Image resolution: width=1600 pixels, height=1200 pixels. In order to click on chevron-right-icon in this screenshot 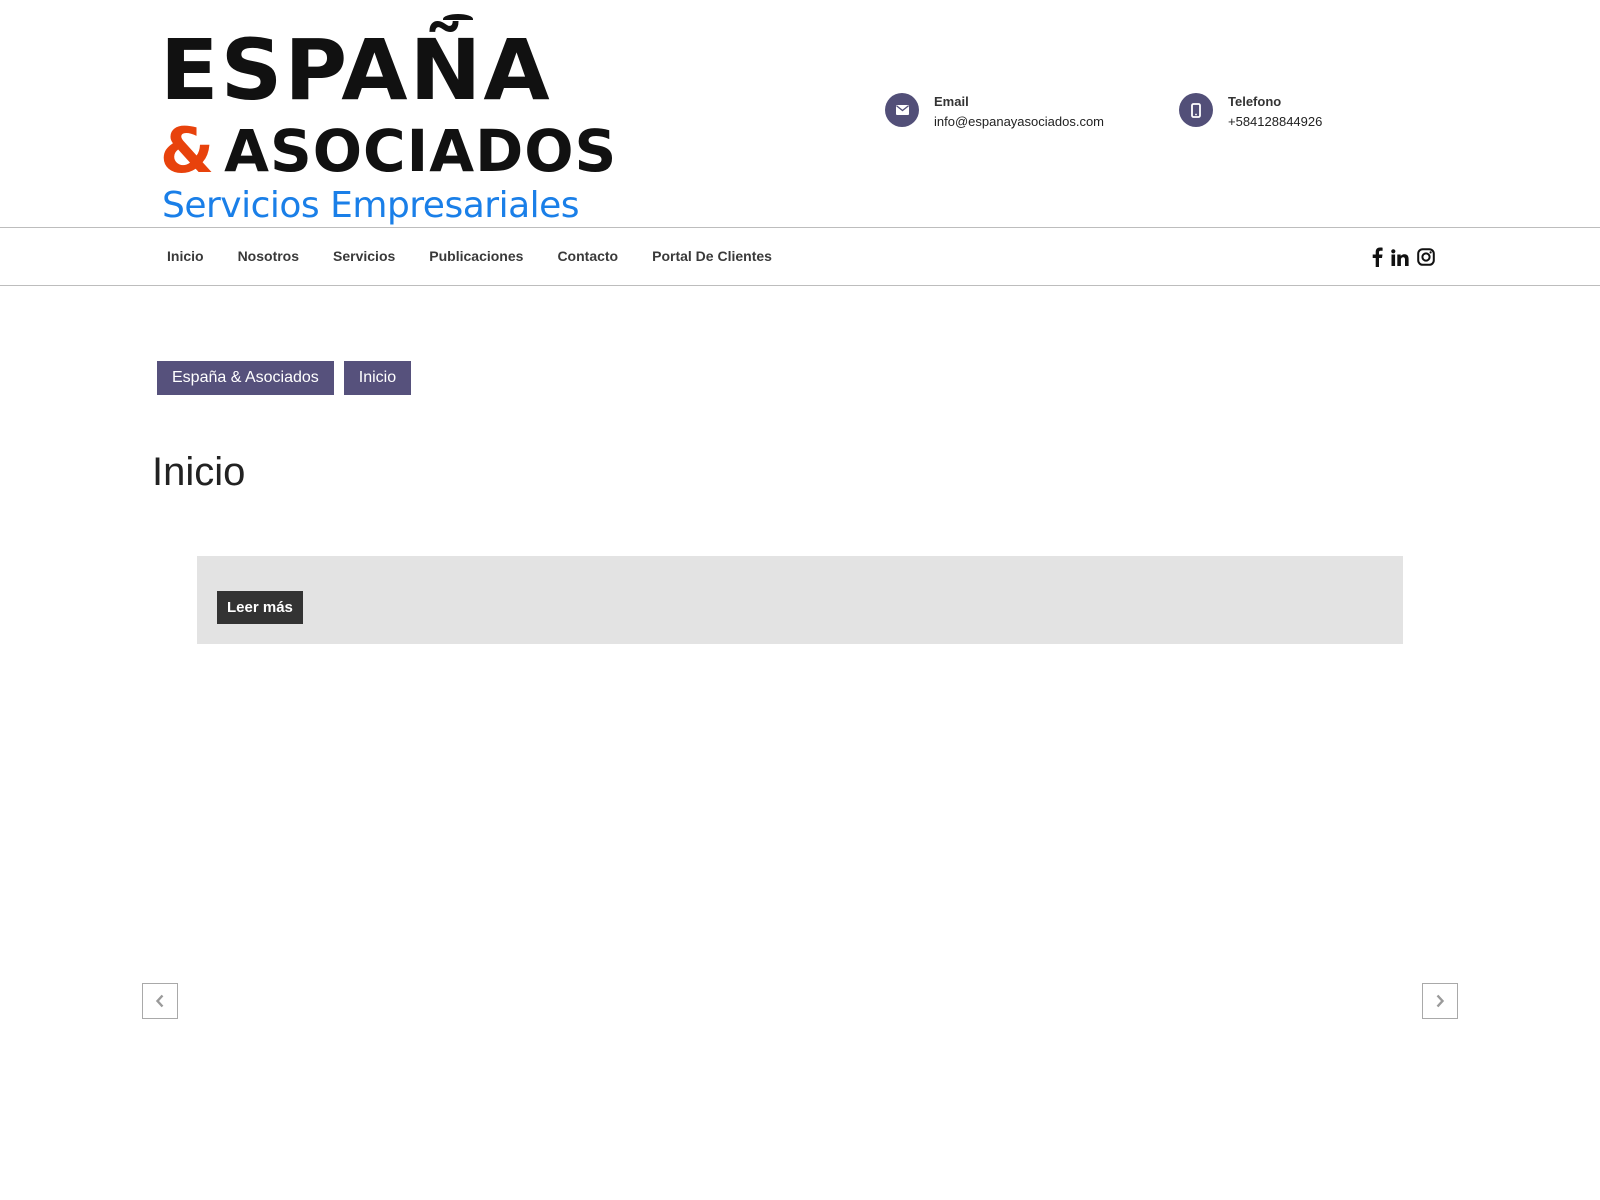, I will do `click(1440, 1001)`.